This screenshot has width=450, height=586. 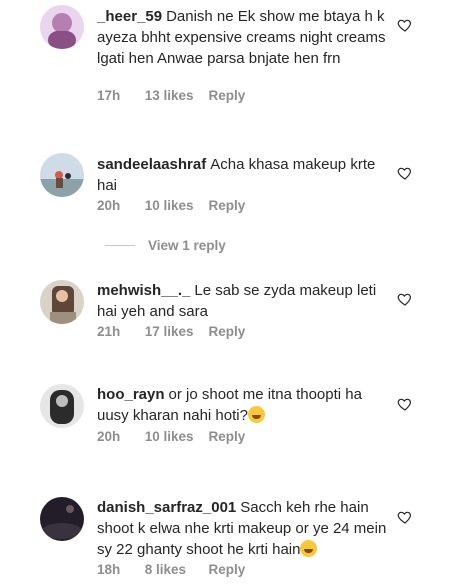 I want to click on comment-username: hoo_rayn, so click(x=131, y=394).